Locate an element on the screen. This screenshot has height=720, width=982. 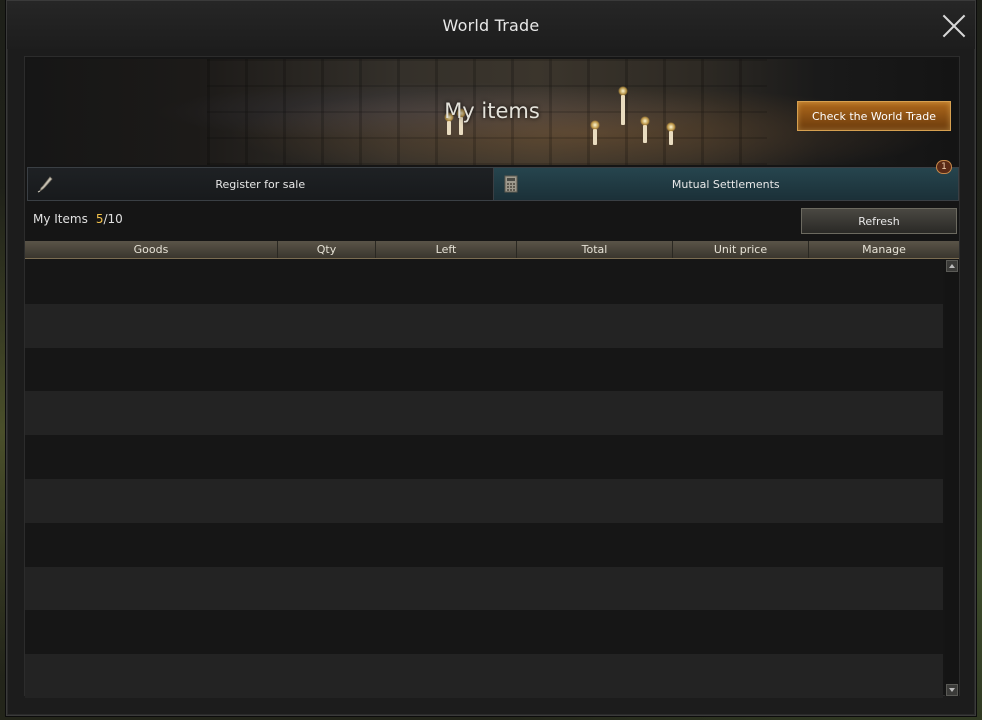
my-items-label: My Items is located at coordinates (60, 219).